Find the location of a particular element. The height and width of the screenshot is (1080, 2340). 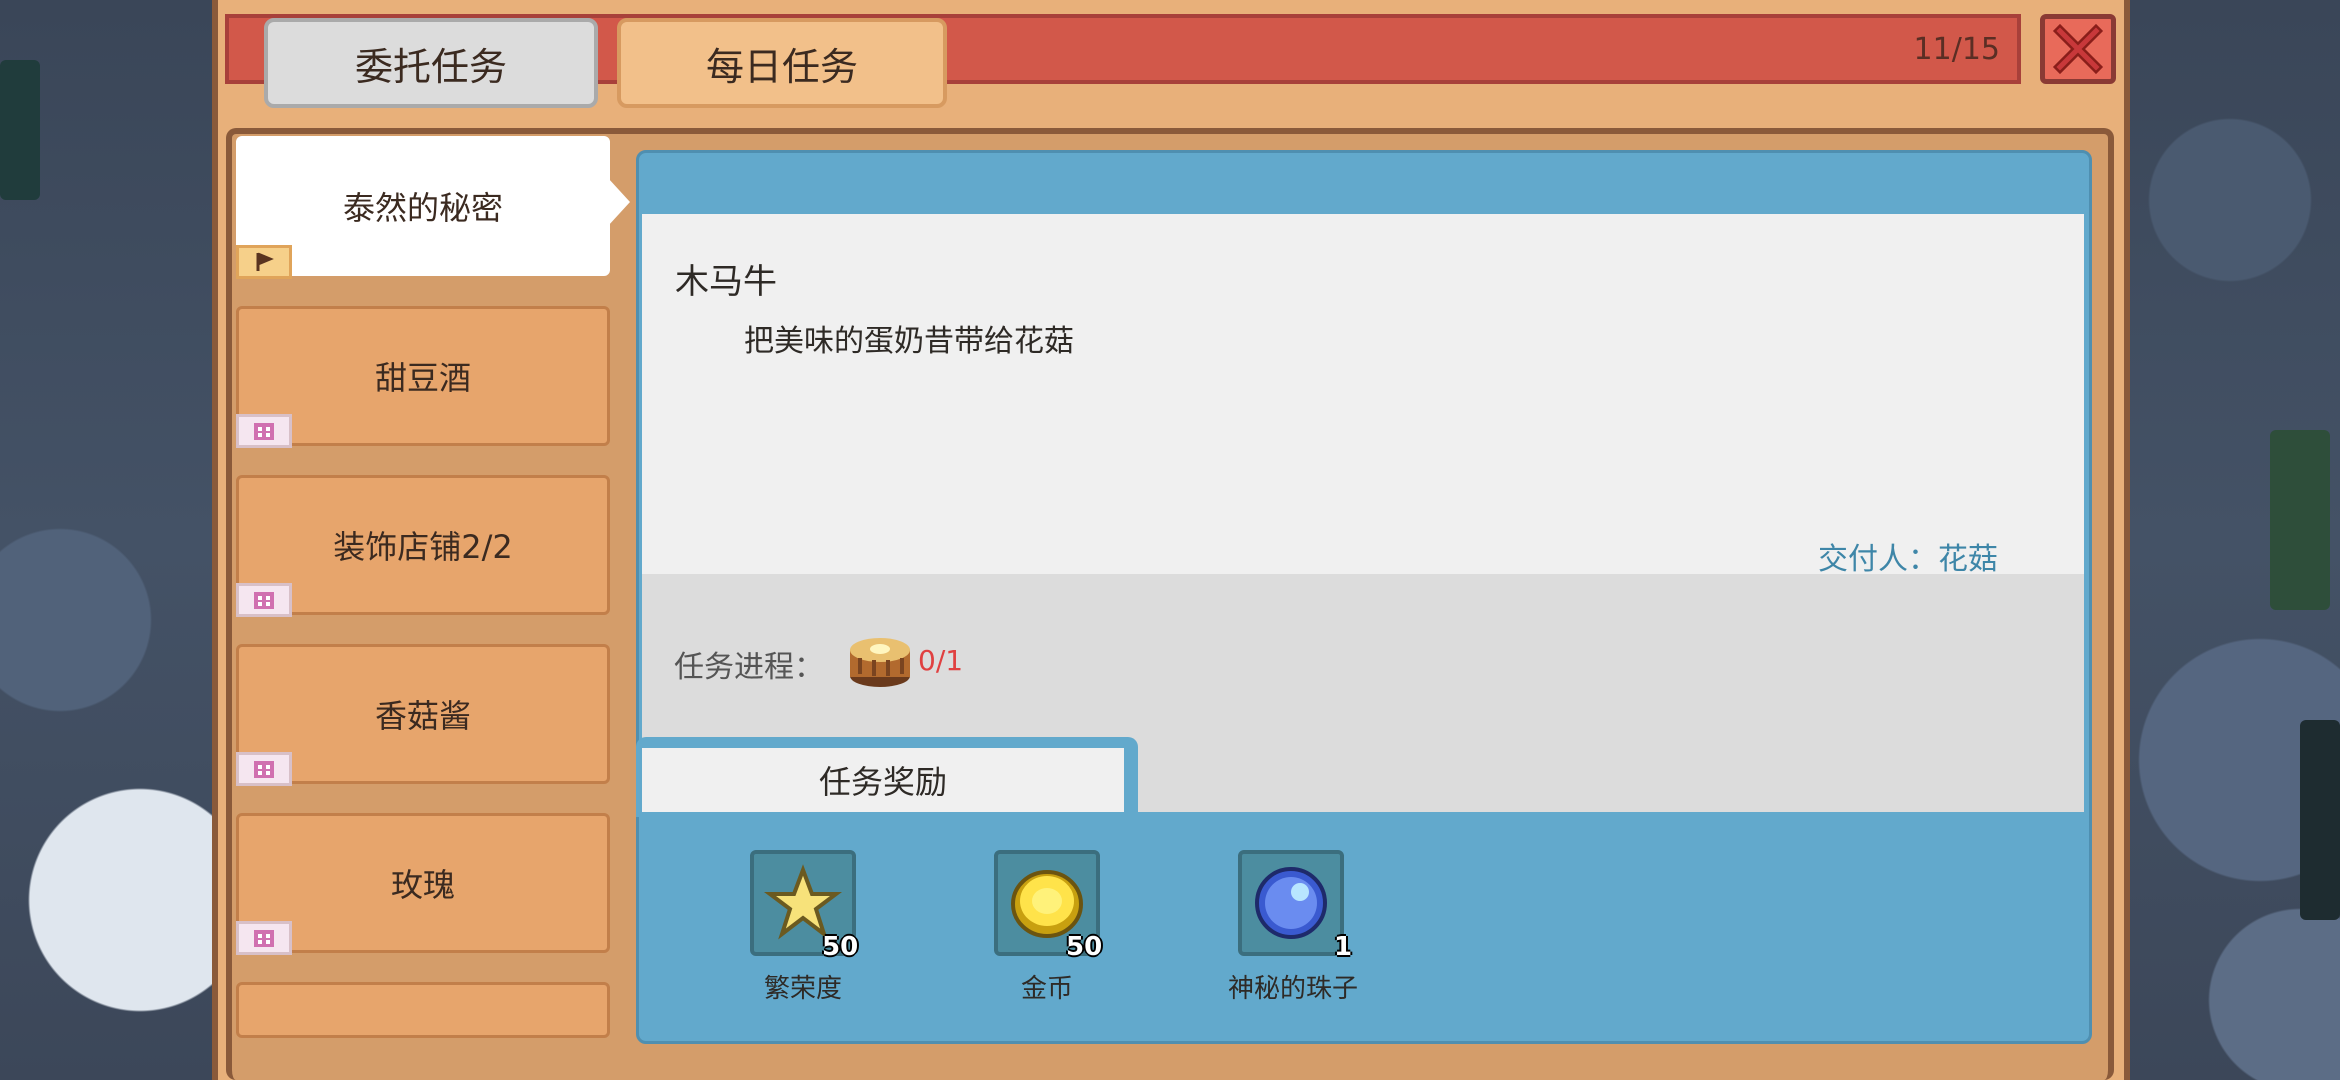

quest-item-label: 泰然的秘密 is located at coordinates (422, 208).